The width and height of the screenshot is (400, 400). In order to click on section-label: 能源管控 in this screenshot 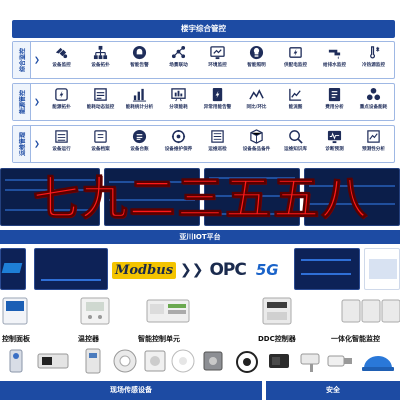, I will do `click(22, 102)`.